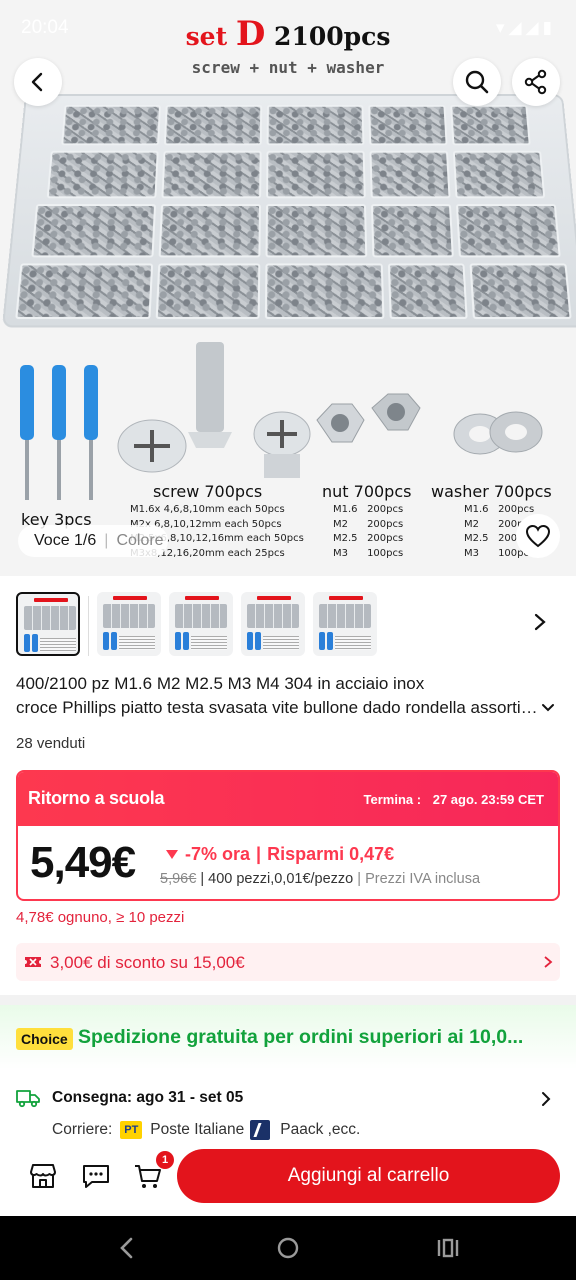  What do you see at coordinates (331, 854) in the screenshot?
I see `savings: Risparmi 0,47€` at bounding box center [331, 854].